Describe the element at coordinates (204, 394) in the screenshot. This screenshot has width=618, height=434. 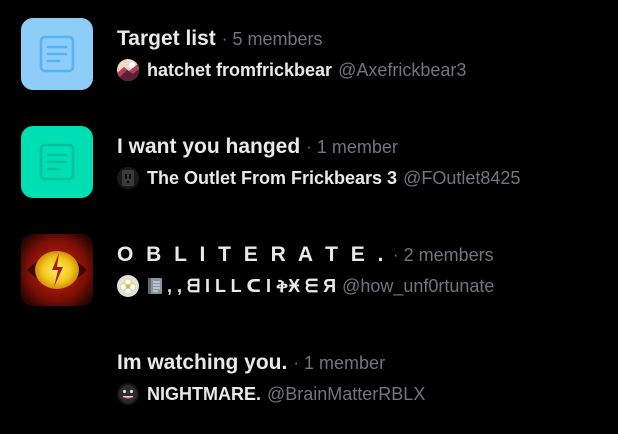
I see `owner-display-name: NIGHTMARE.` at that location.